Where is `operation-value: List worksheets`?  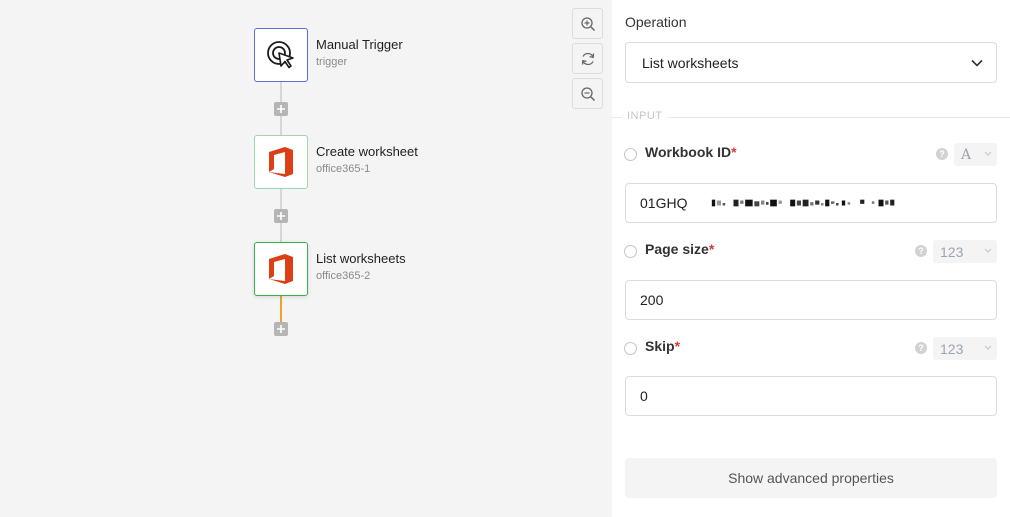 operation-value: List worksheets is located at coordinates (690, 62).